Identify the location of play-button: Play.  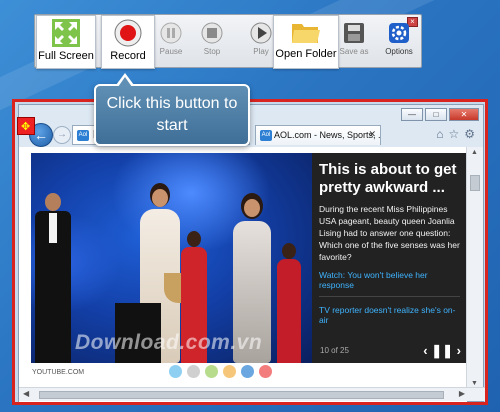
(261, 44).